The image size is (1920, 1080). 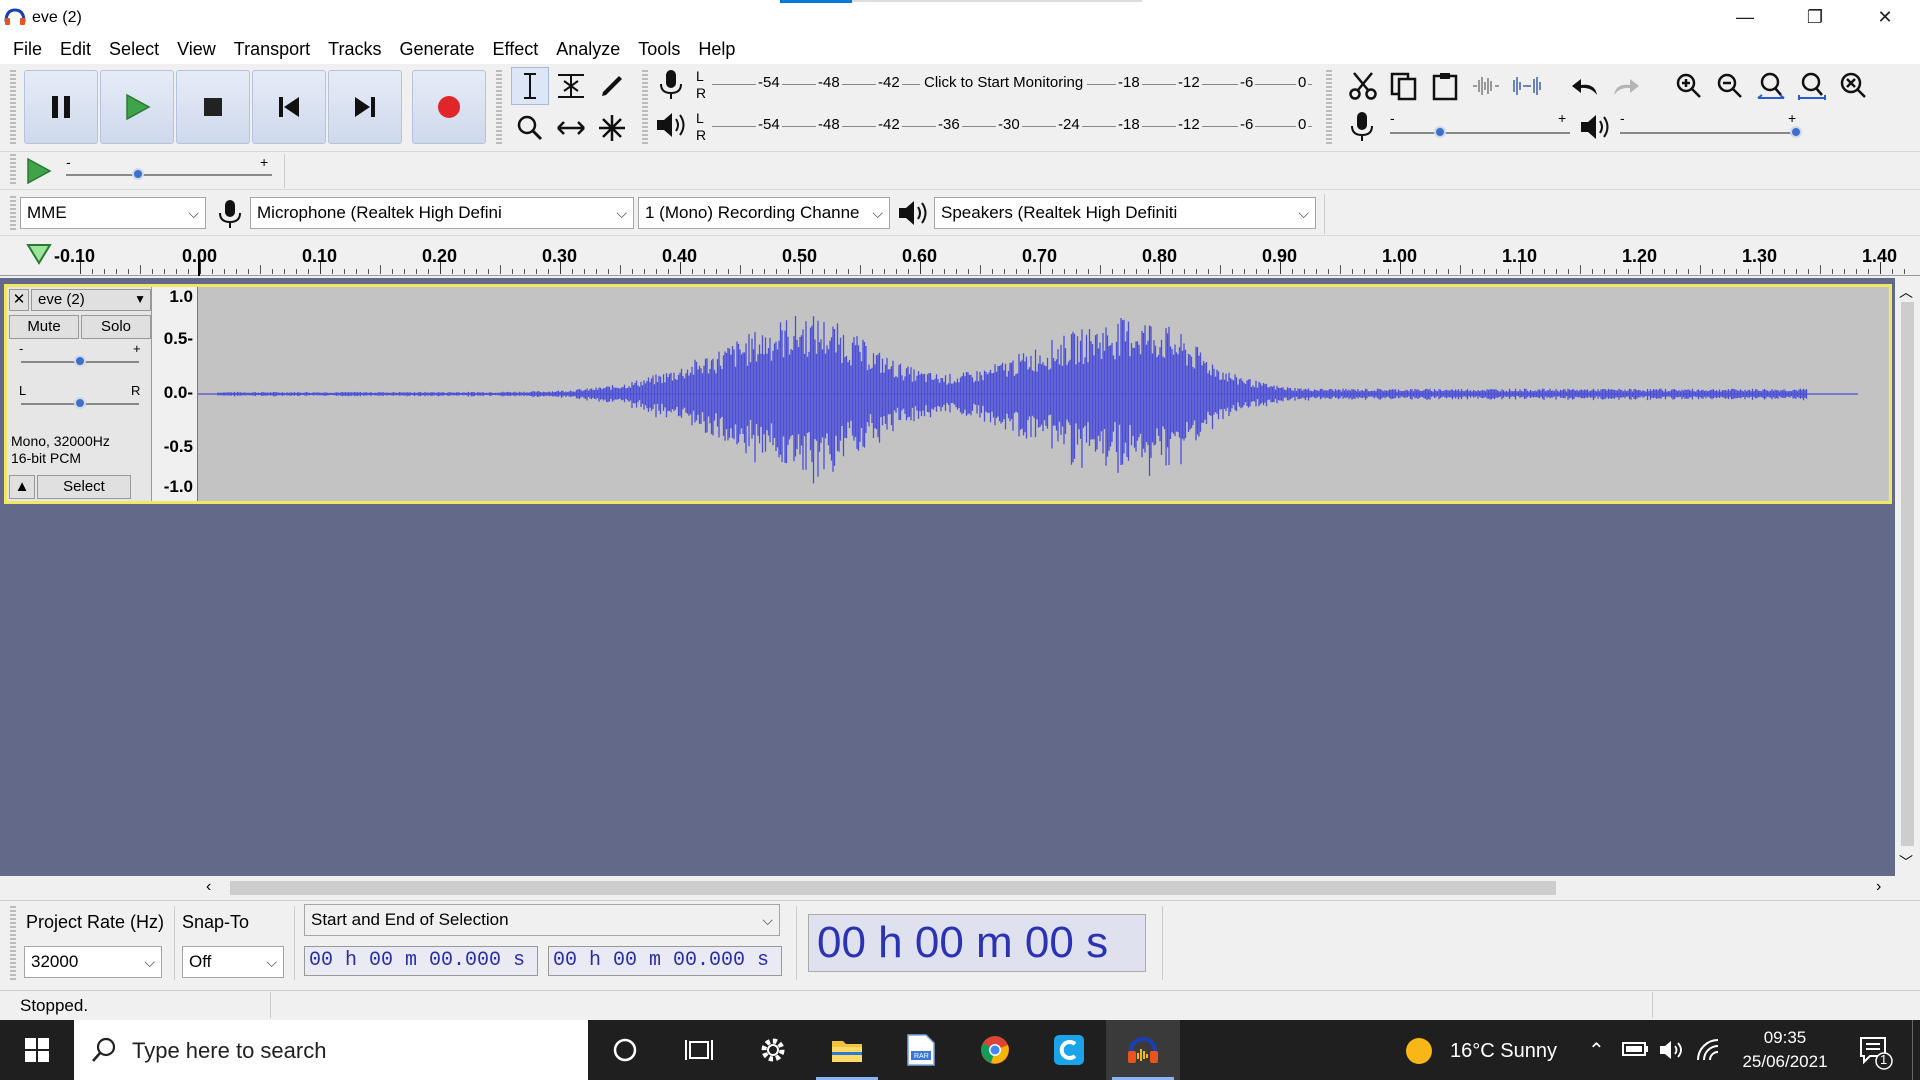 What do you see at coordinates (847, 1050) in the screenshot?
I see `file-explorer-button` at bounding box center [847, 1050].